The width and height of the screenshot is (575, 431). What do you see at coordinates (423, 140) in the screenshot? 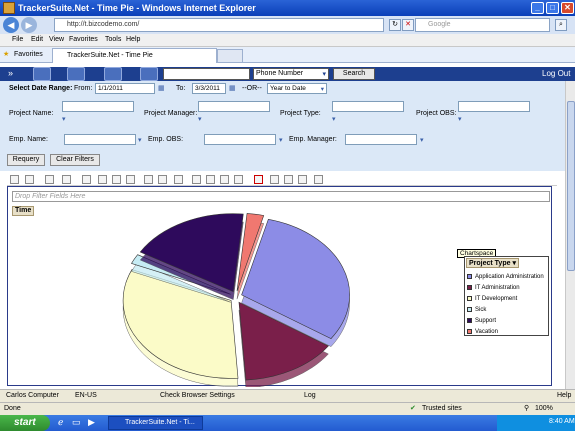
I see `emp-manager-dropdown-icon: ▾` at bounding box center [423, 140].